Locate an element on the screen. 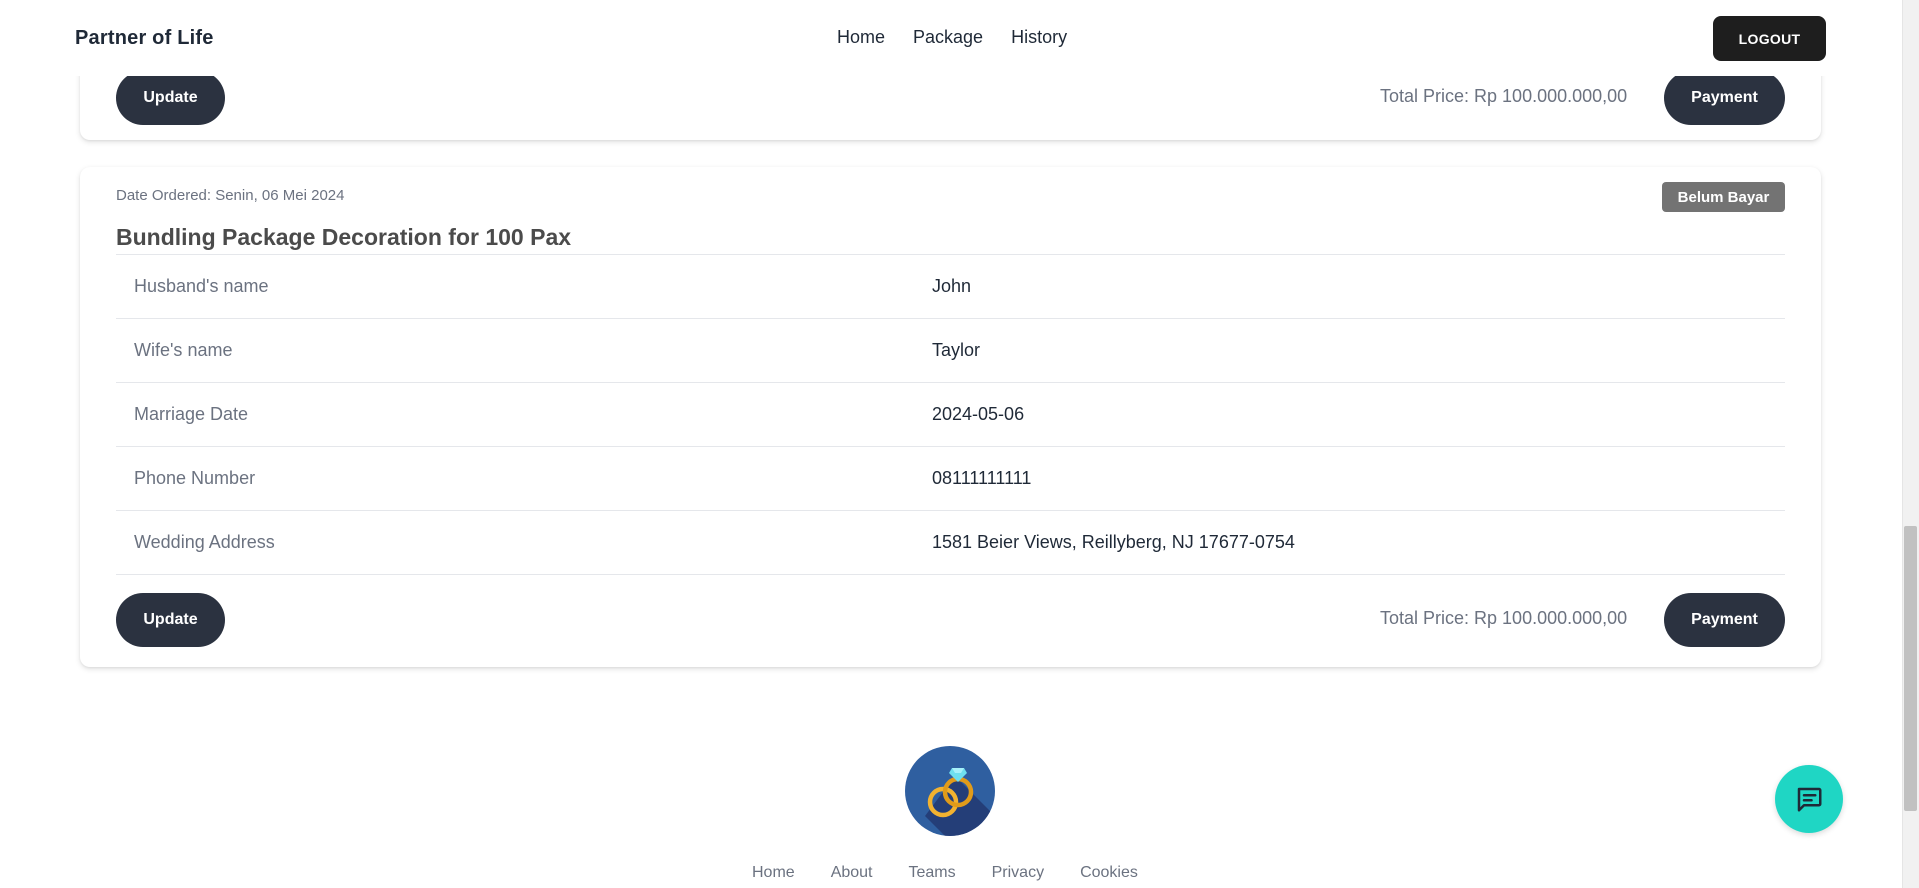 The image size is (1919, 888). footer-link-teams: Teams is located at coordinates (932, 873).